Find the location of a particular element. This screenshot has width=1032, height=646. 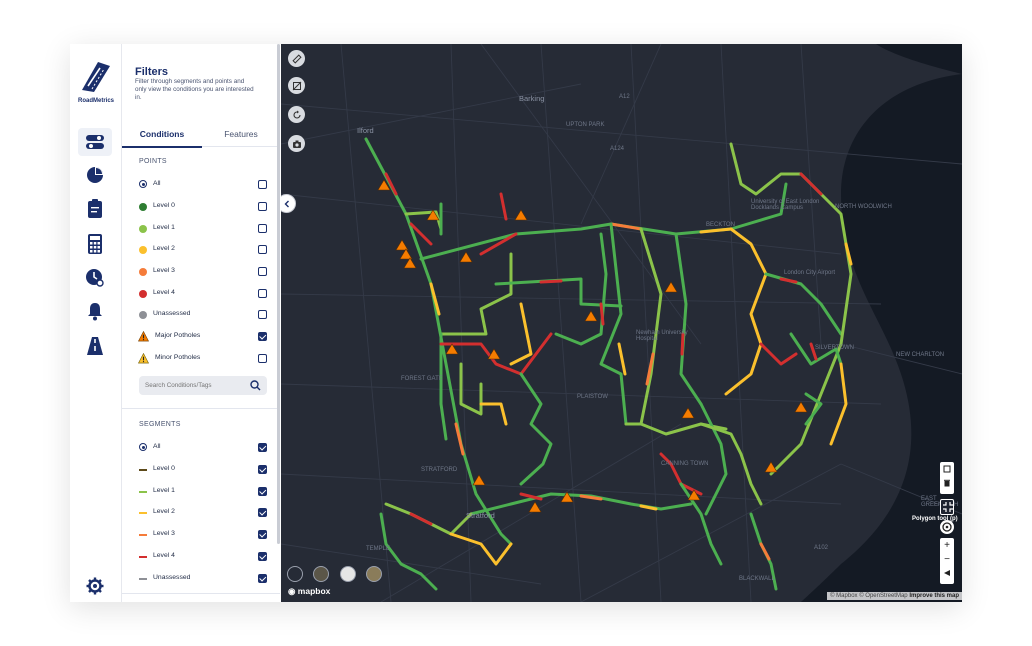

north-arrow-icon is located at coordinates (947, 573).